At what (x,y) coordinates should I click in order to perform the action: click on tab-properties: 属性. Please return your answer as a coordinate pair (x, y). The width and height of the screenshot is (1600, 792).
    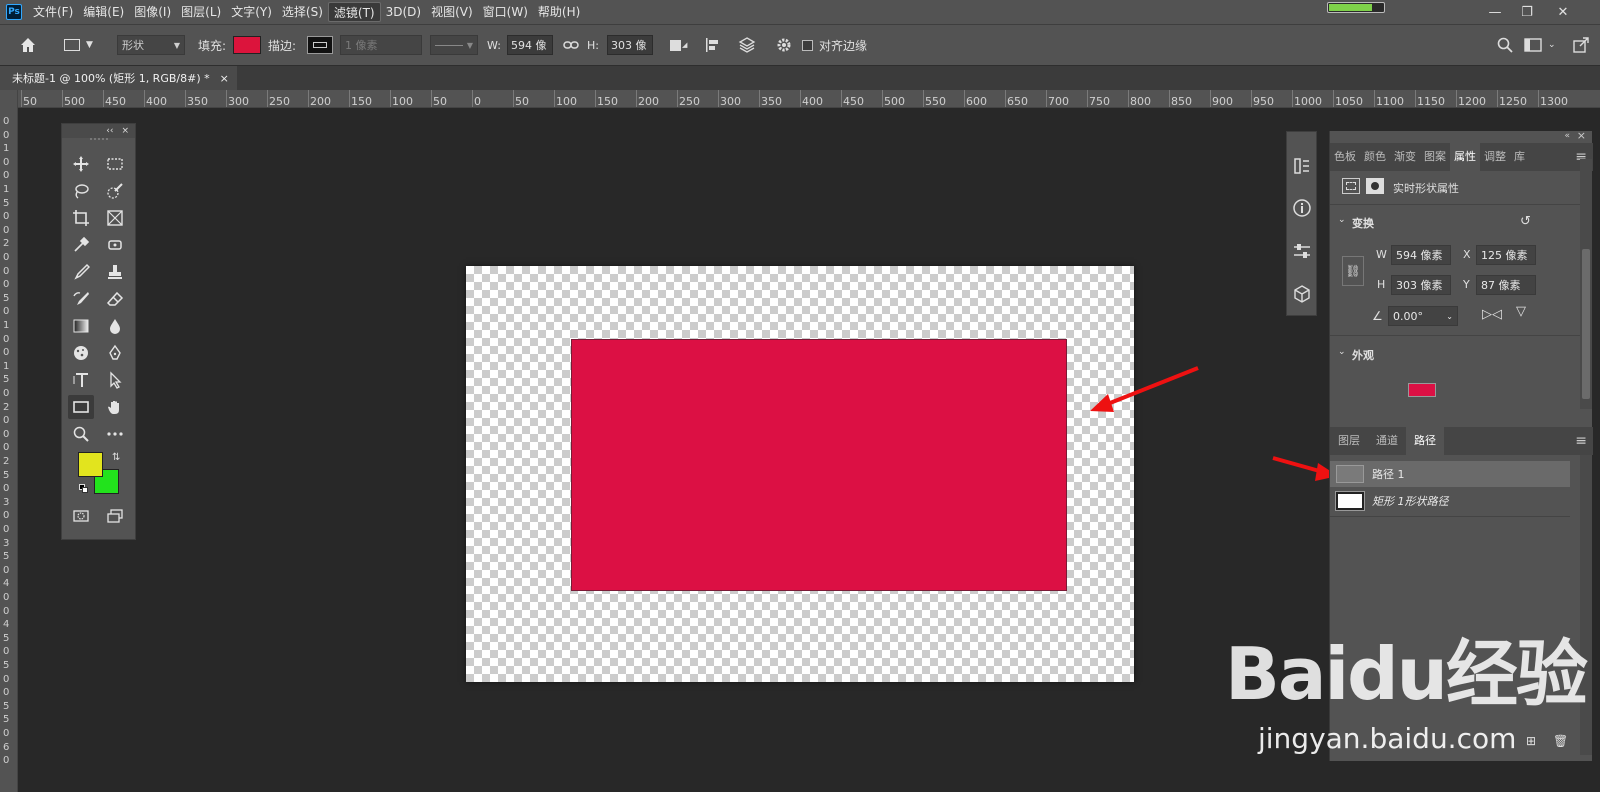
    Looking at the image, I should click on (1465, 157).